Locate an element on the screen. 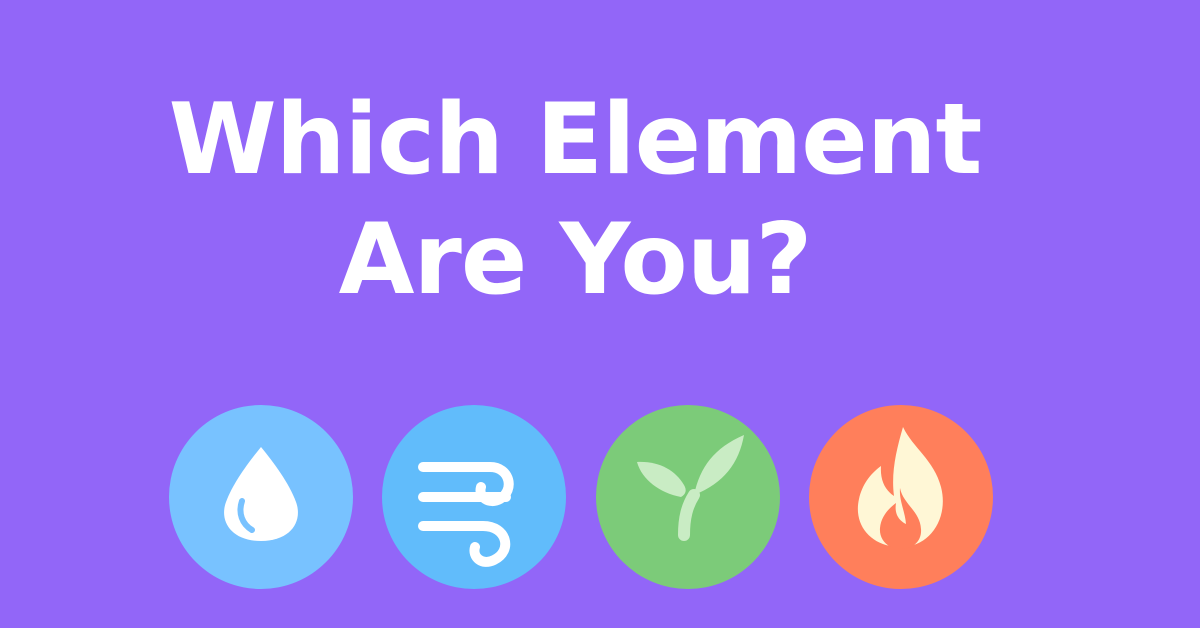 The image size is (1200, 628). water-drop-icon is located at coordinates (261, 497).